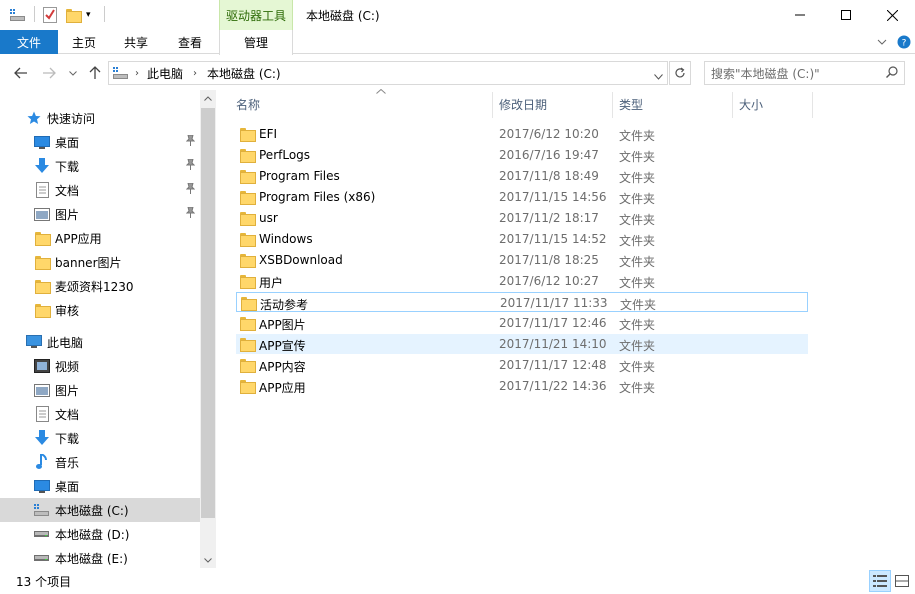 The image size is (915, 594). What do you see at coordinates (244, 73) in the screenshot?
I see `breadcrumb-local-disk-c: 本地磁盘 (C:)` at bounding box center [244, 73].